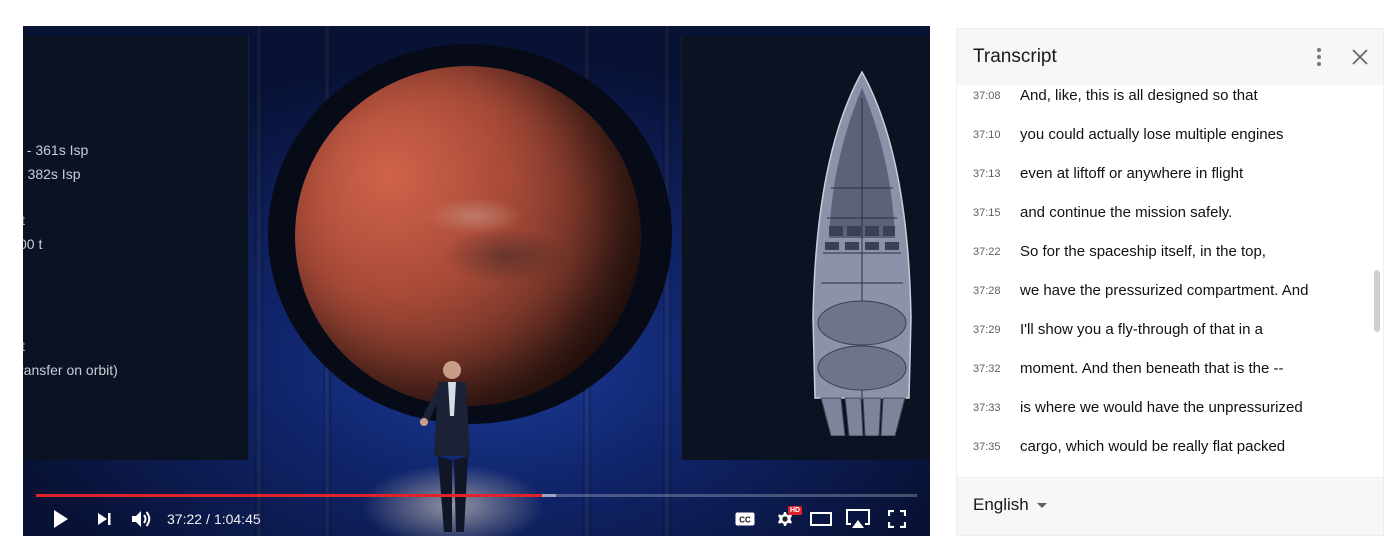  I want to click on captions-button: CC, so click(745, 519).